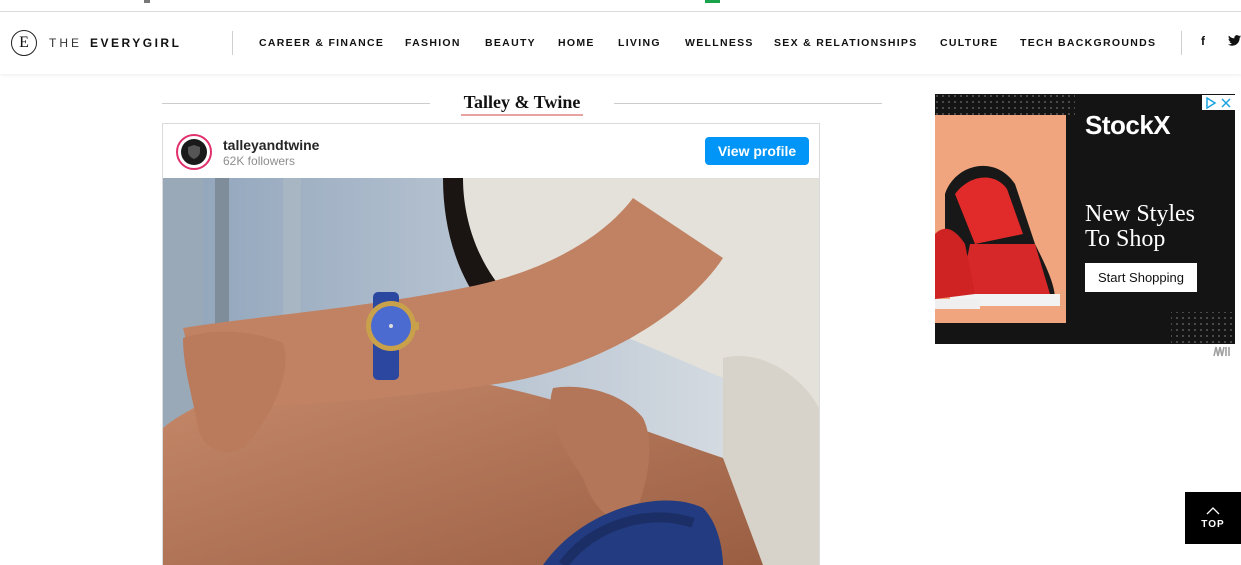 The image size is (1241, 565). What do you see at coordinates (1213, 524) in the screenshot?
I see `top-label: TOP` at bounding box center [1213, 524].